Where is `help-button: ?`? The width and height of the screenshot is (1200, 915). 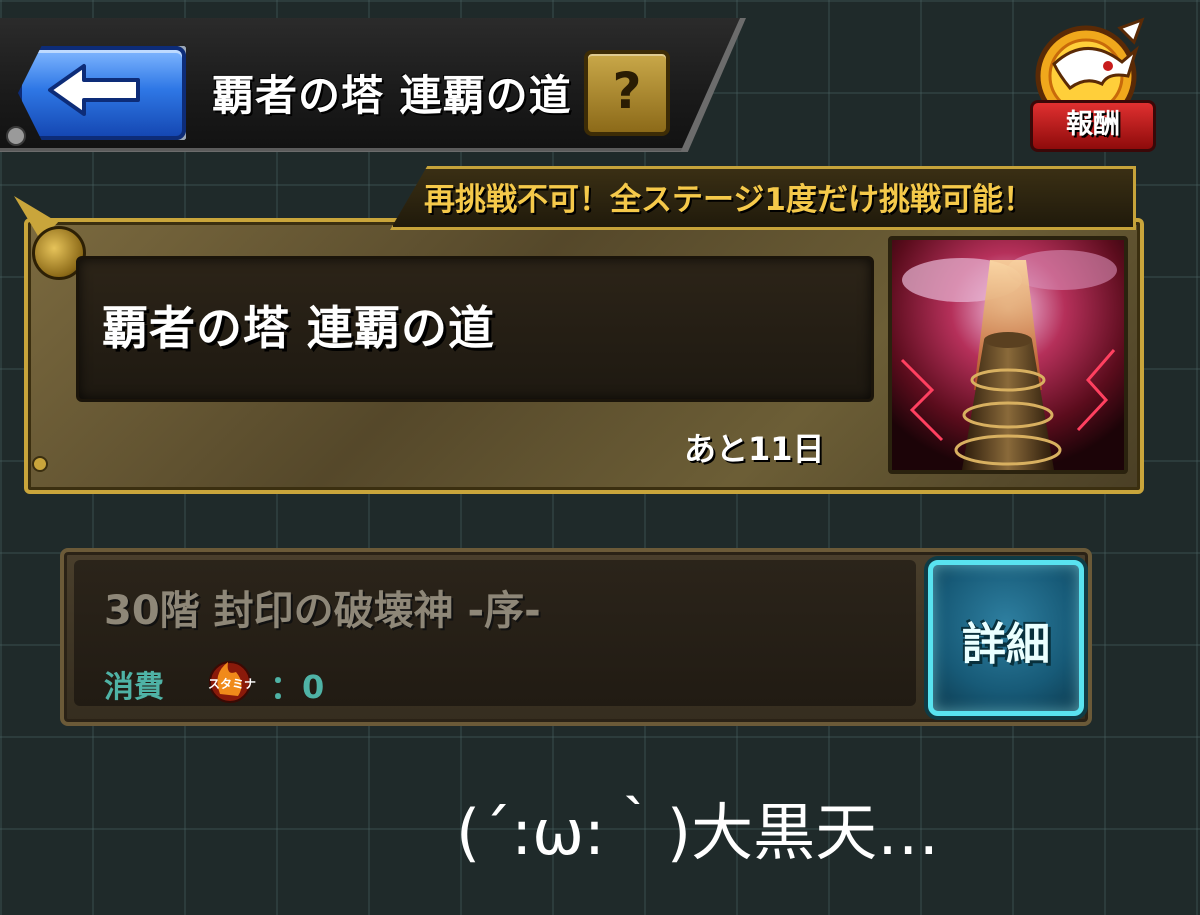 help-button: ? is located at coordinates (627, 93).